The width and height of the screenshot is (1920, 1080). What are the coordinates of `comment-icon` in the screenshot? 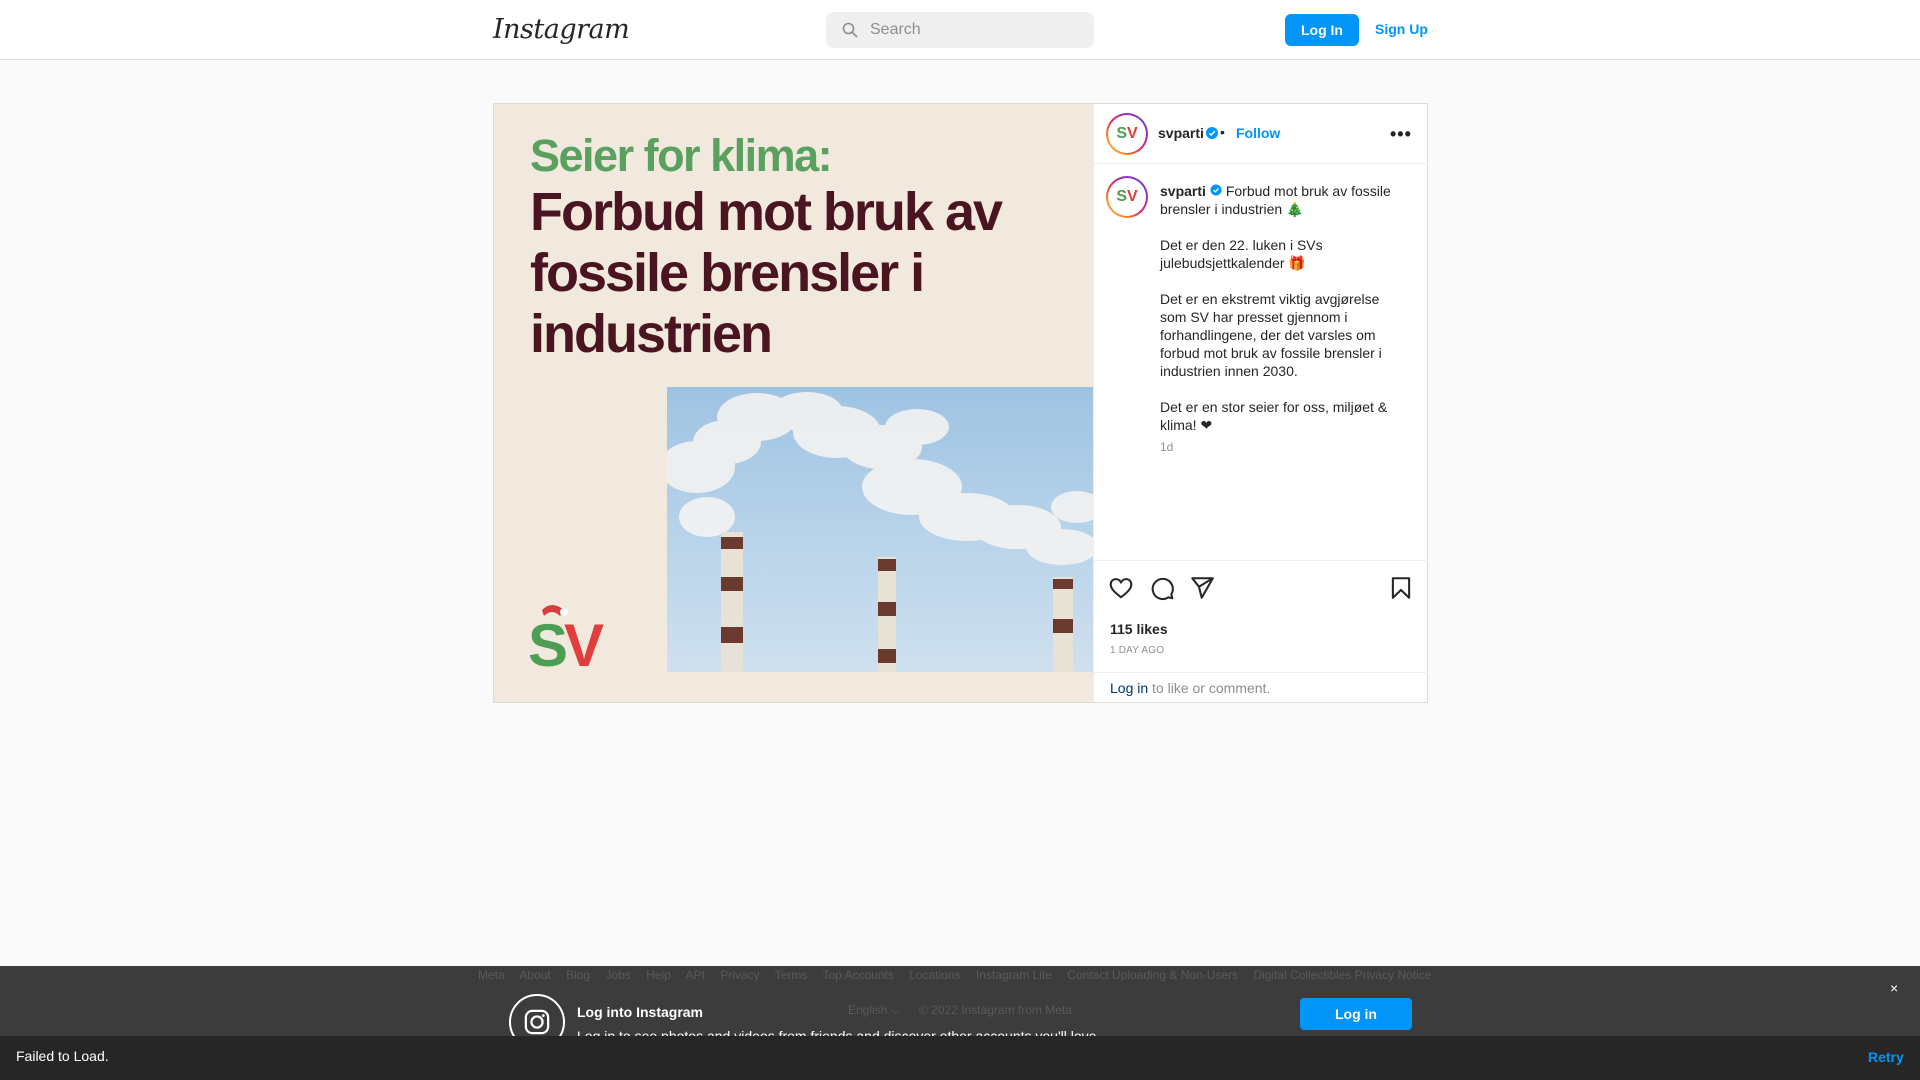 It's located at (1162, 588).